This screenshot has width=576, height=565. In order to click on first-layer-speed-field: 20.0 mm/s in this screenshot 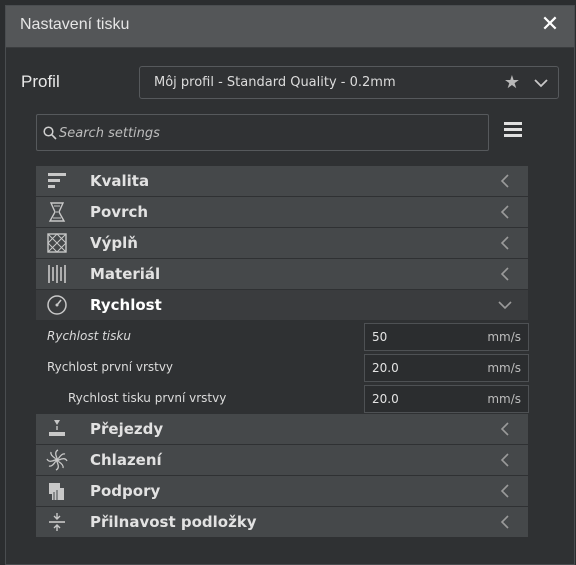, I will do `click(446, 368)`.